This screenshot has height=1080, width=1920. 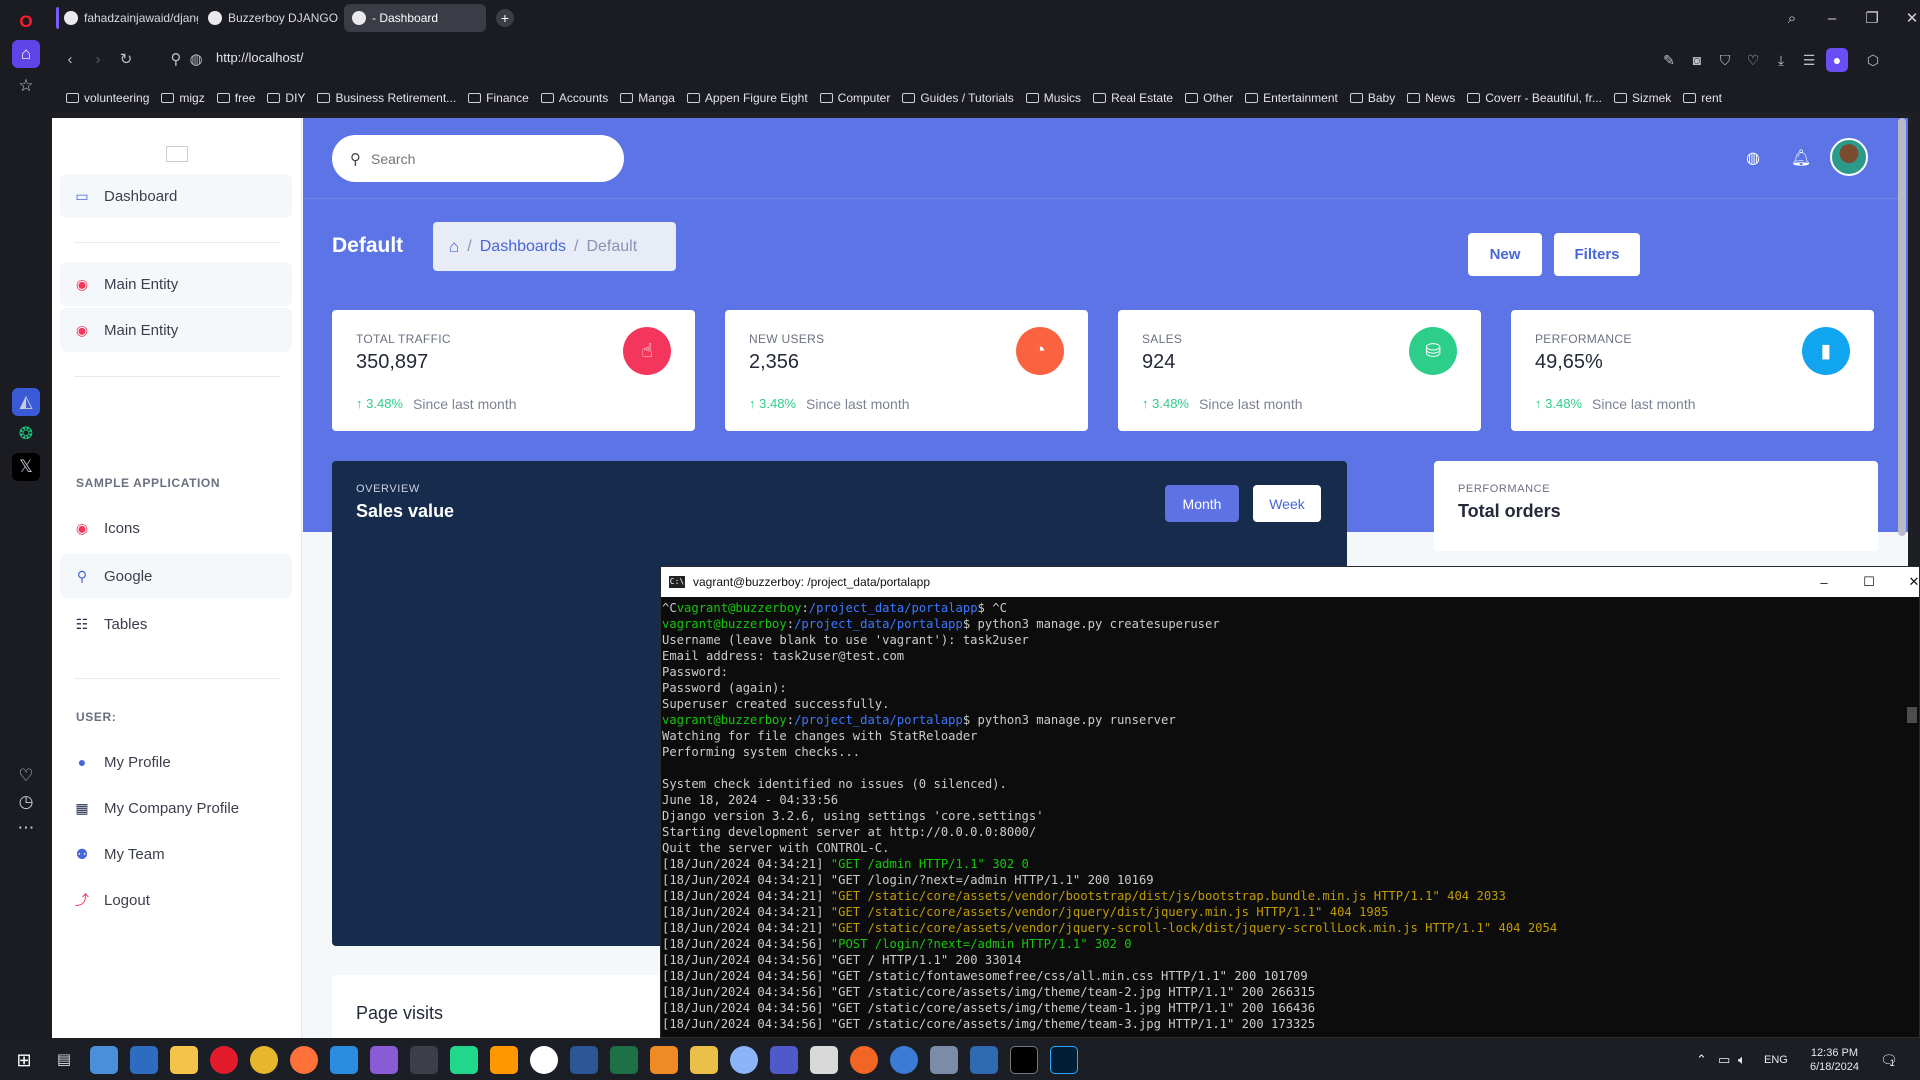 What do you see at coordinates (107, 98) in the screenshot?
I see `bookmark-item: volunteering` at bounding box center [107, 98].